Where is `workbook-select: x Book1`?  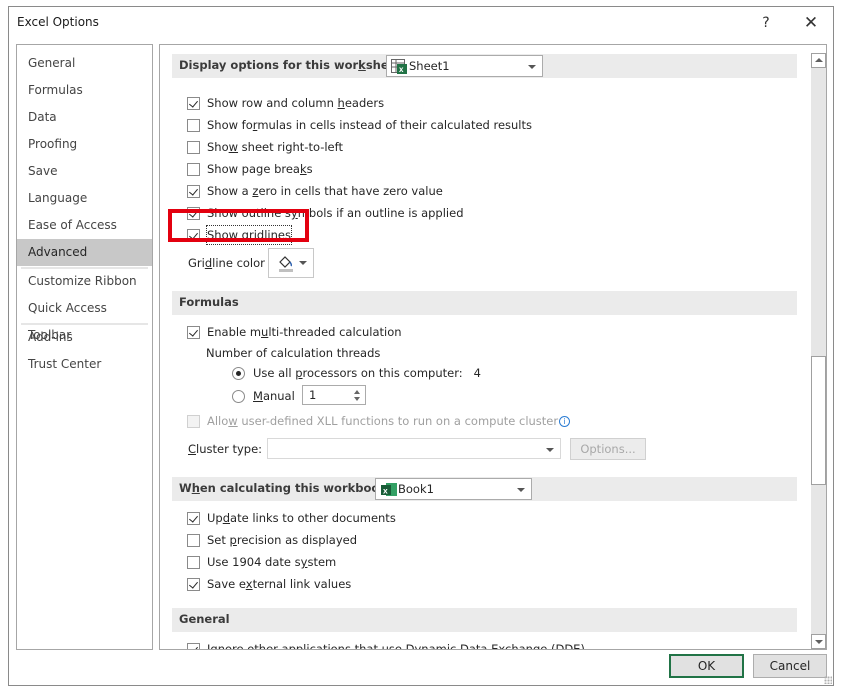 workbook-select: x Book1 is located at coordinates (453, 489).